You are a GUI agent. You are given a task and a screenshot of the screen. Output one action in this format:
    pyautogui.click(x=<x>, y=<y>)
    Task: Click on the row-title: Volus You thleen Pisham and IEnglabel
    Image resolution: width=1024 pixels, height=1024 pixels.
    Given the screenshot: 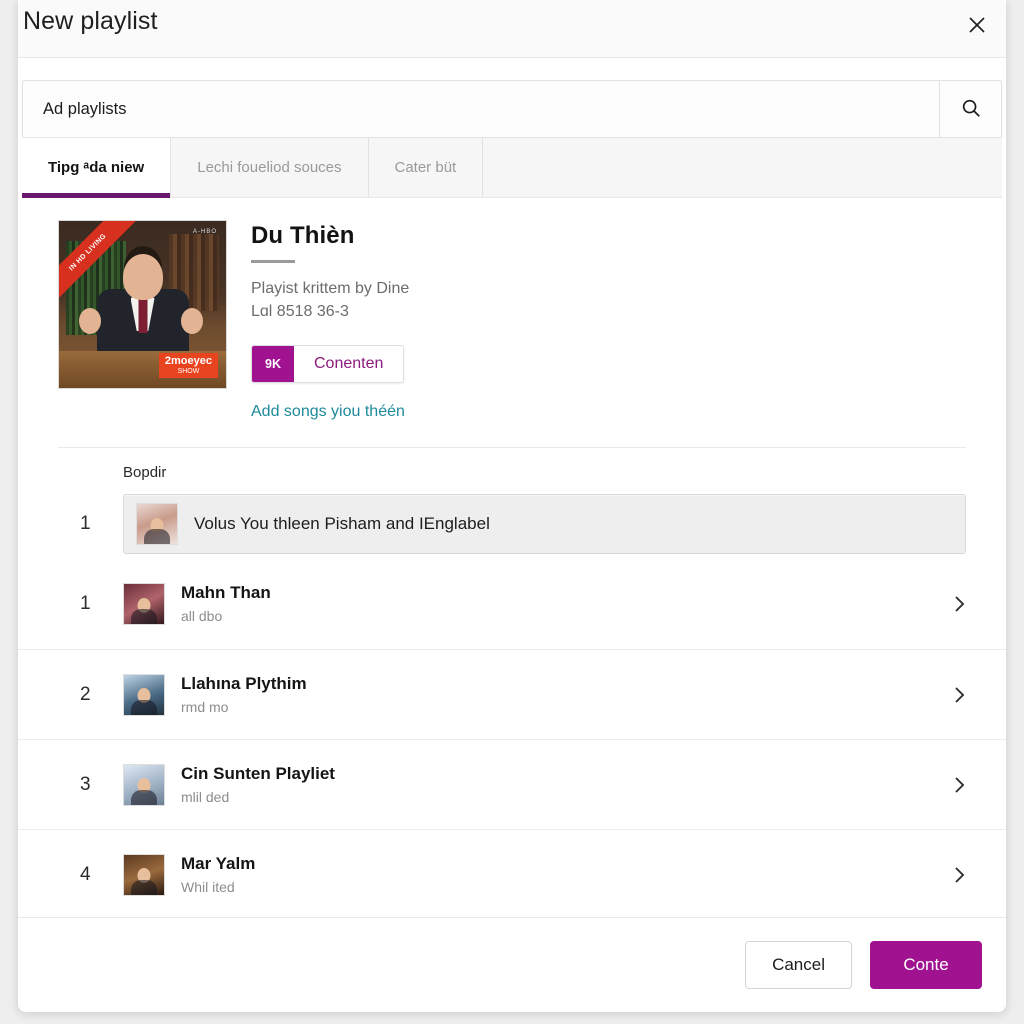 What is the action you would take?
    pyautogui.click(x=342, y=524)
    